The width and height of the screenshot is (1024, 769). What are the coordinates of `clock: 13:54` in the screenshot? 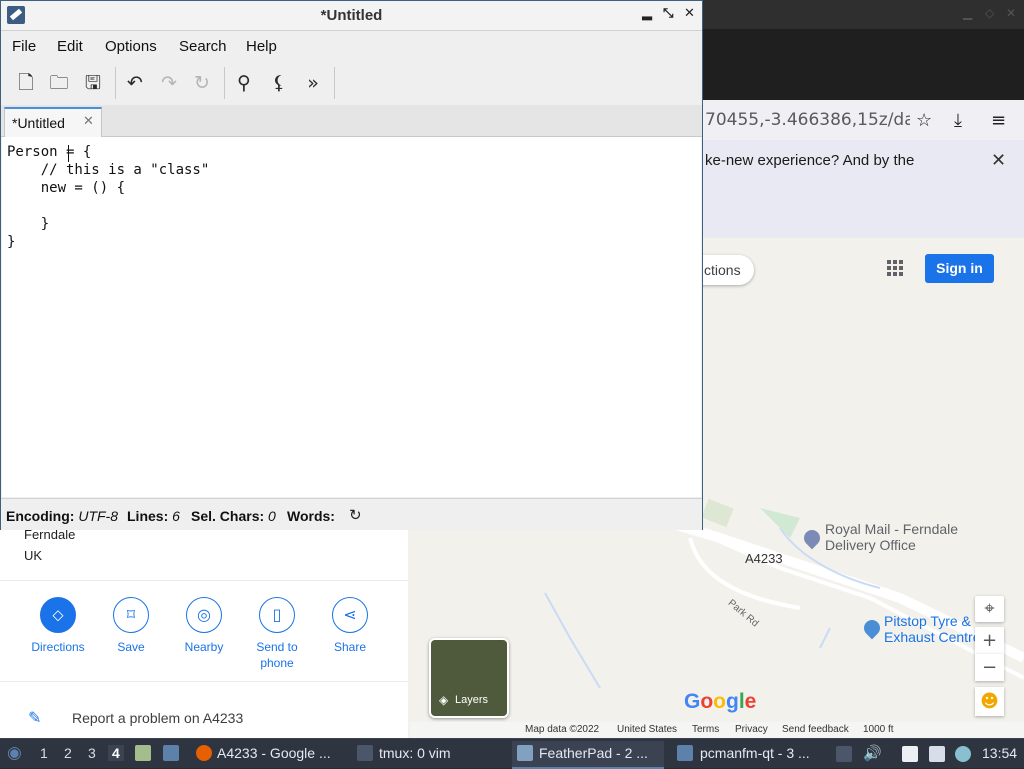 It's located at (999, 753).